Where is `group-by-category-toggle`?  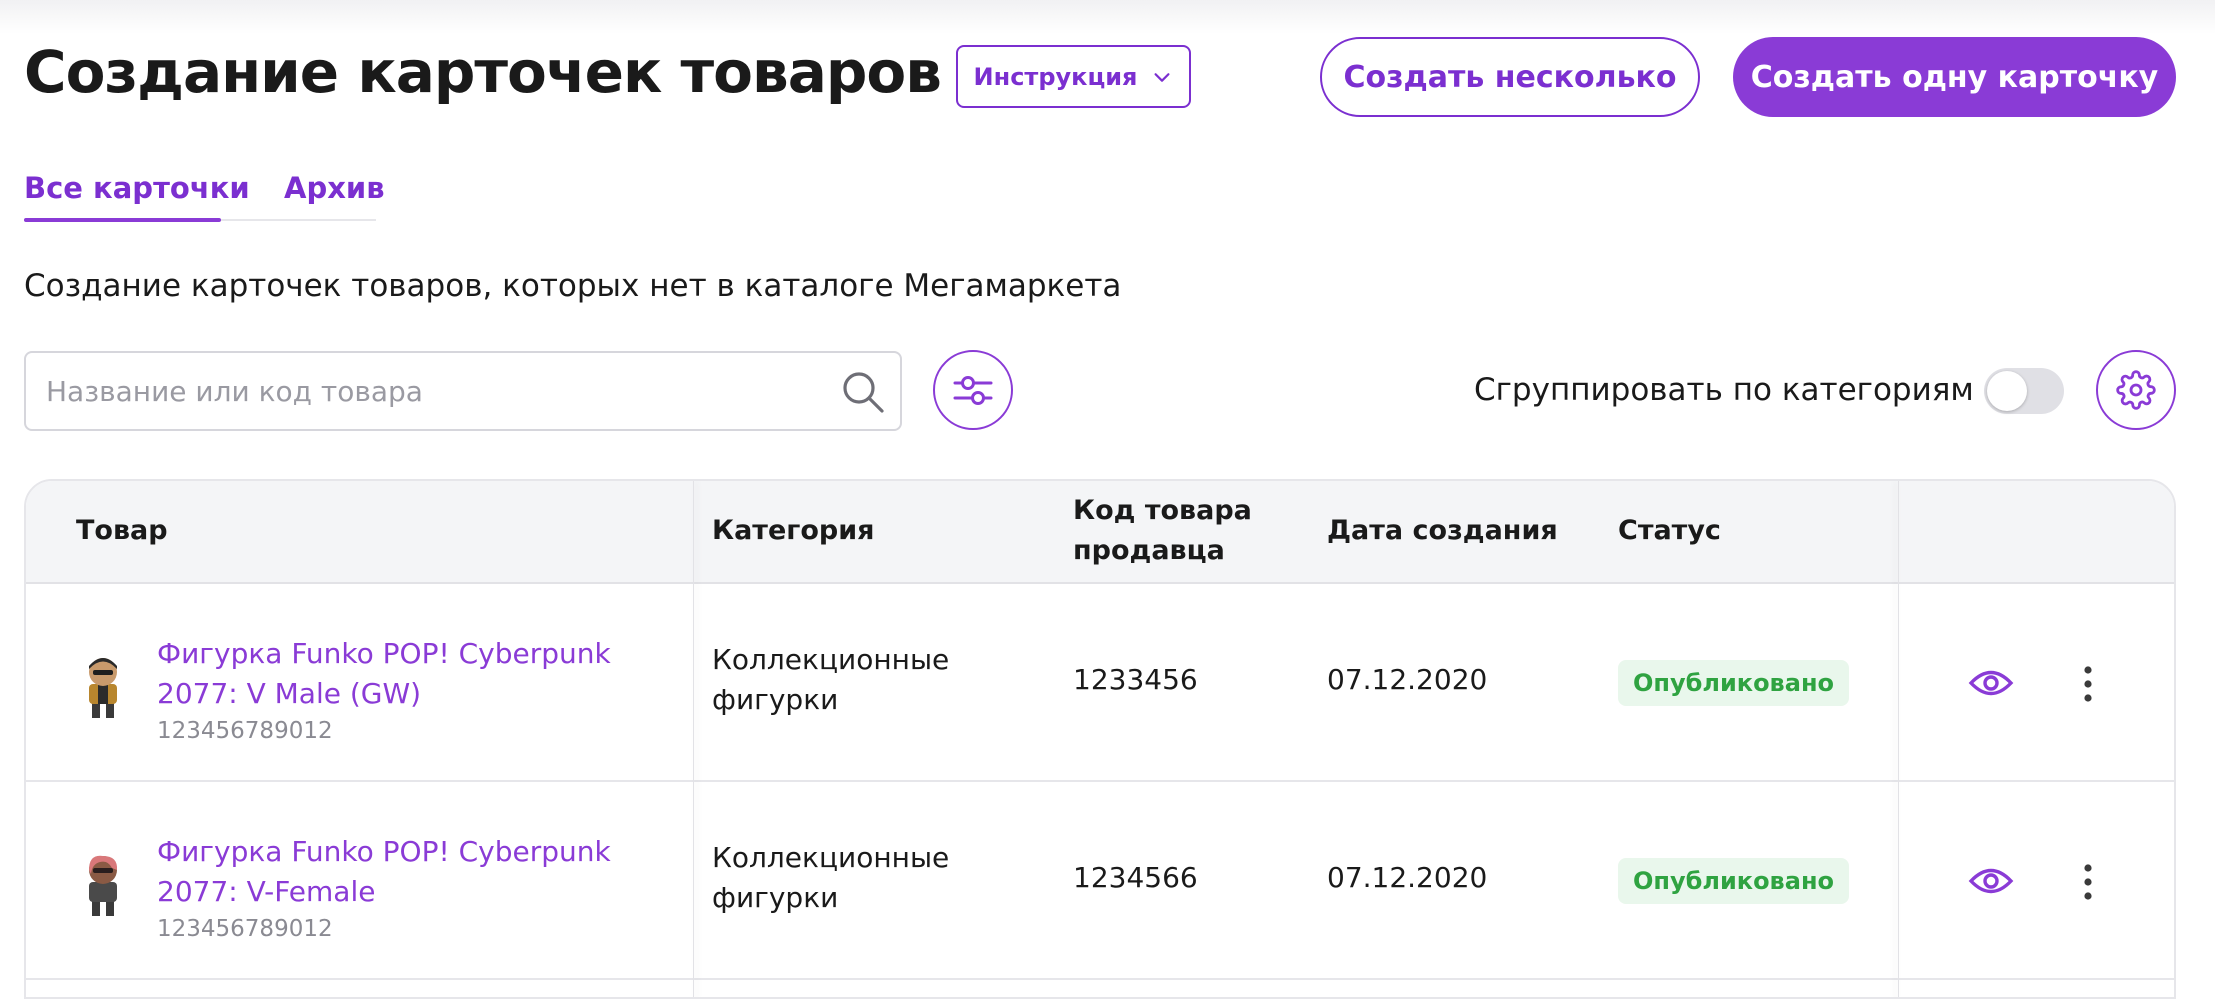 group-by-category-toggle is located at coordinates (2024, 391).